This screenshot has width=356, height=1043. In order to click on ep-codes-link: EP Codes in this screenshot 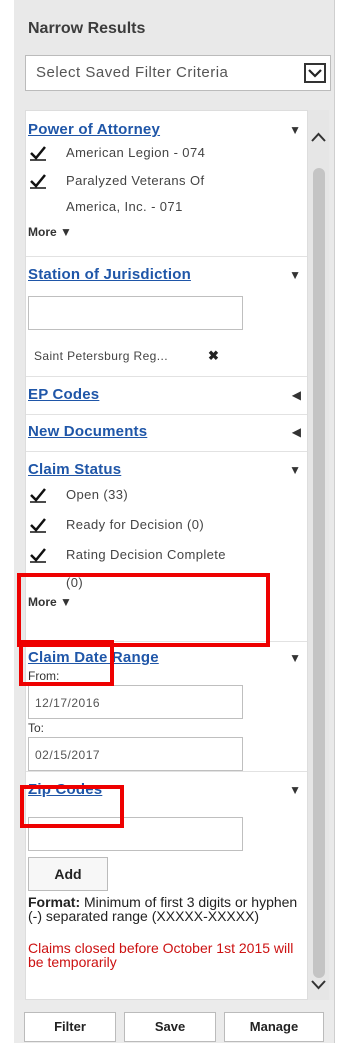, I will do `click(63, 394)`.